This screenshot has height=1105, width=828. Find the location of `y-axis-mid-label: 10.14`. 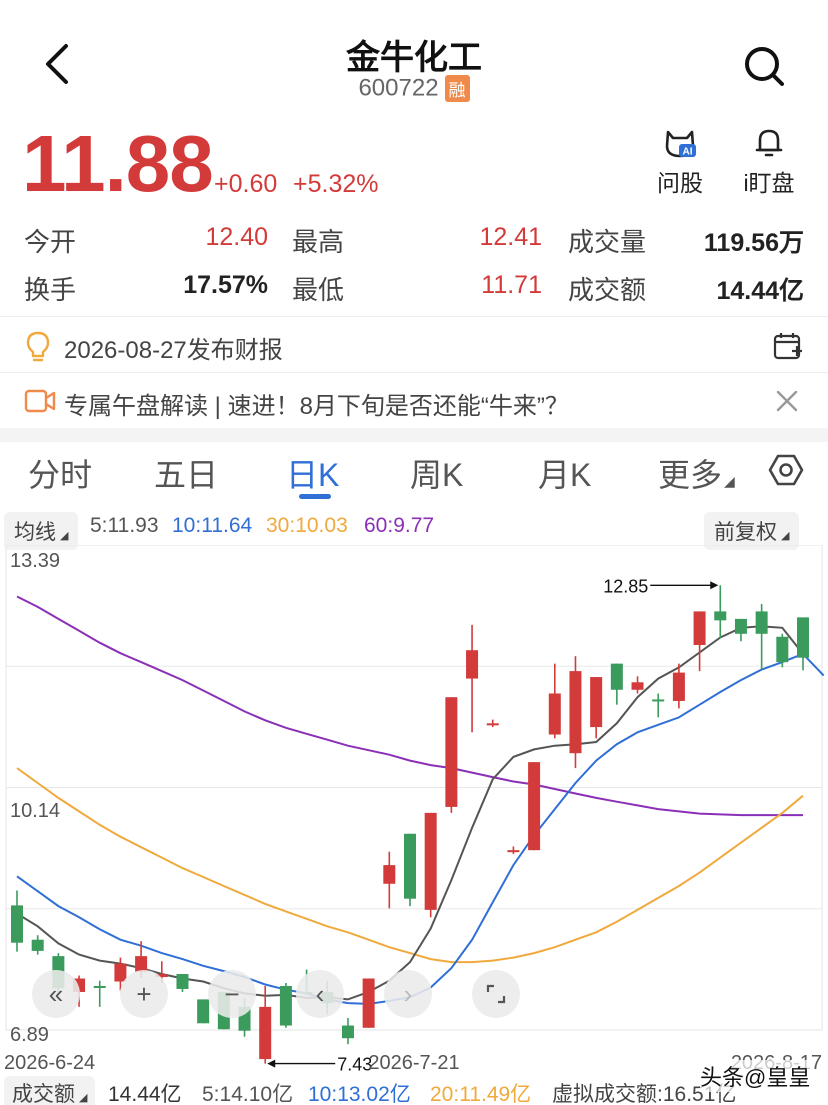

y-axis-mid-label: 10.14 is located at coordinates (35, 811).